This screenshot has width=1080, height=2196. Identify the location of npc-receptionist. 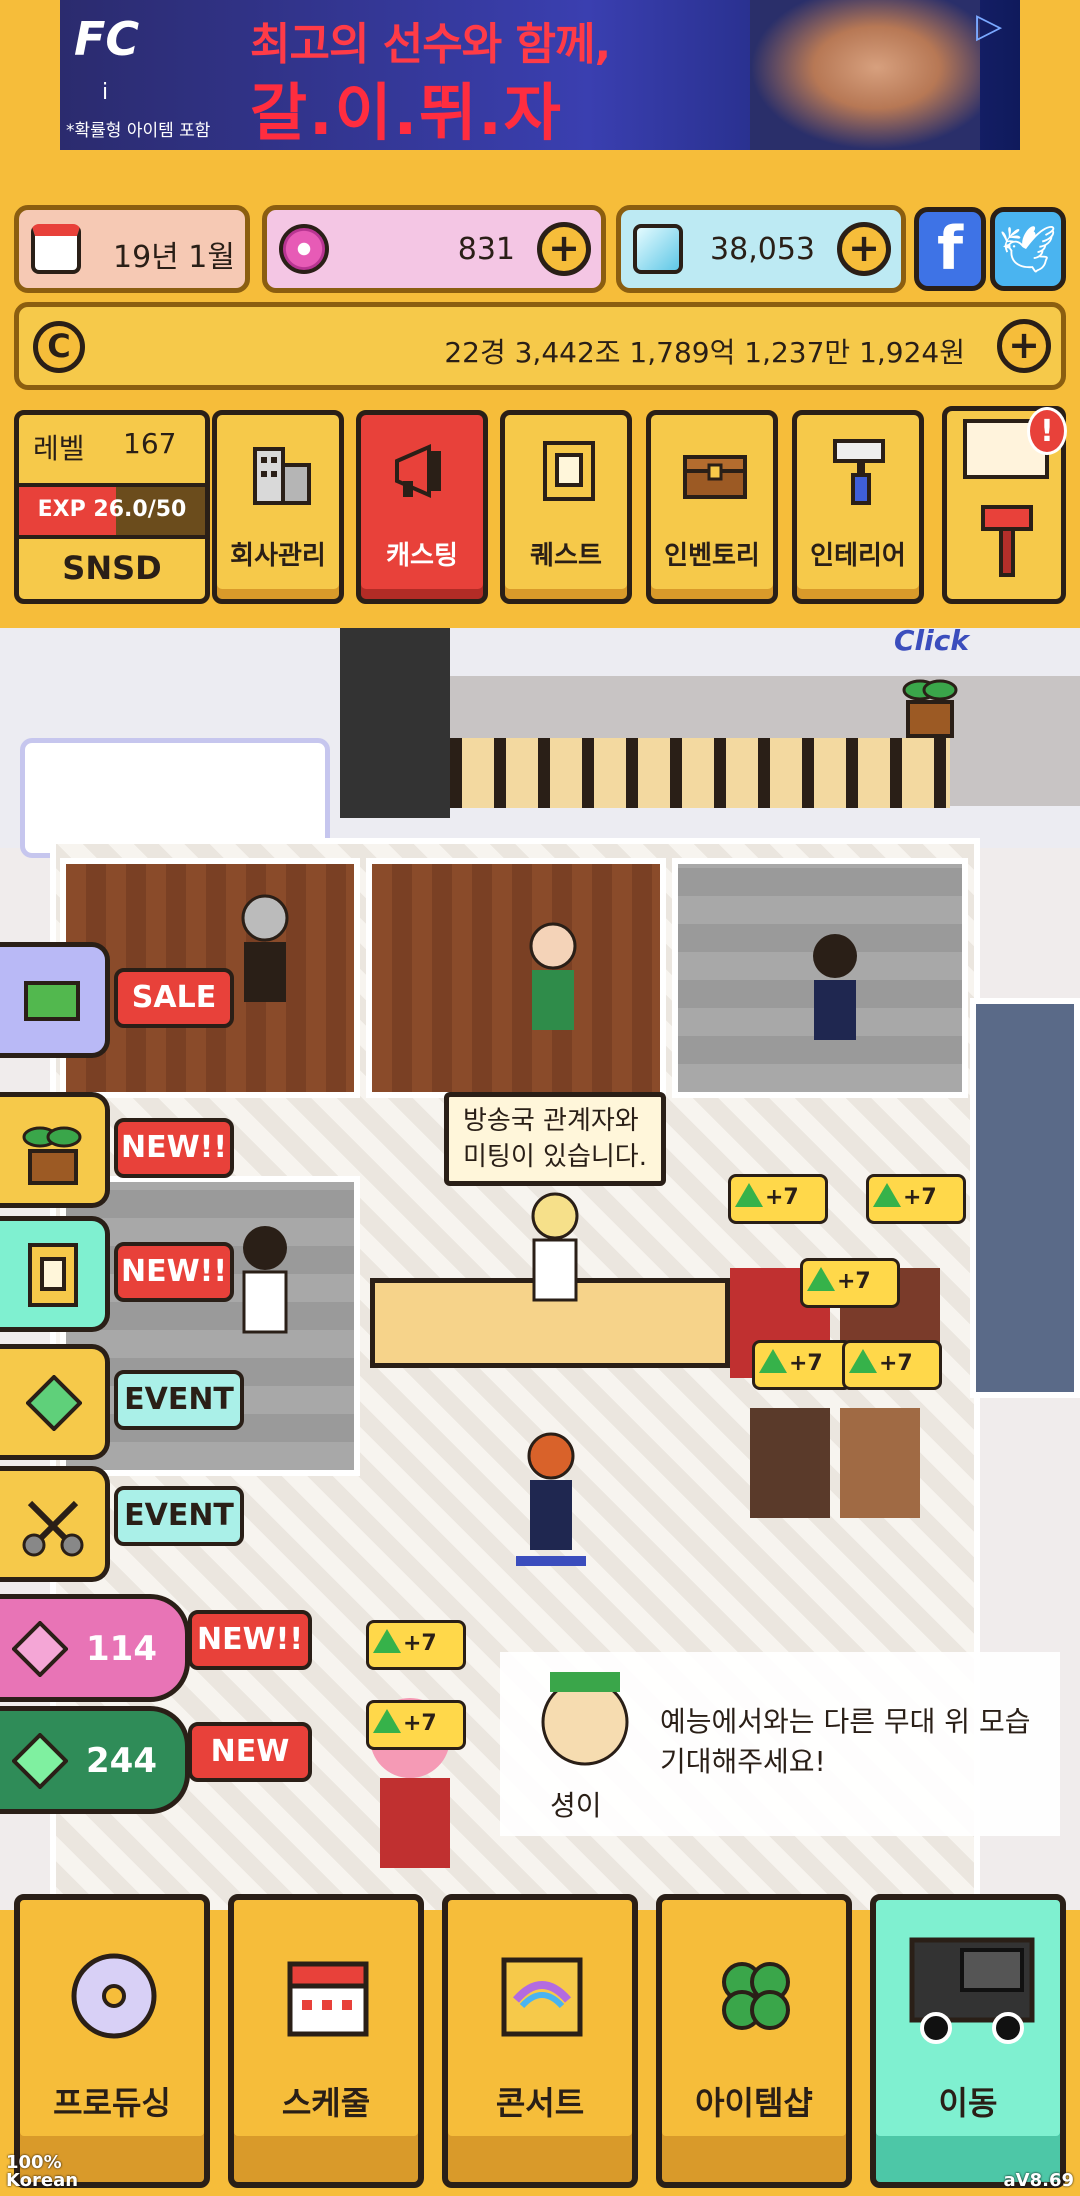
(555, 1248).